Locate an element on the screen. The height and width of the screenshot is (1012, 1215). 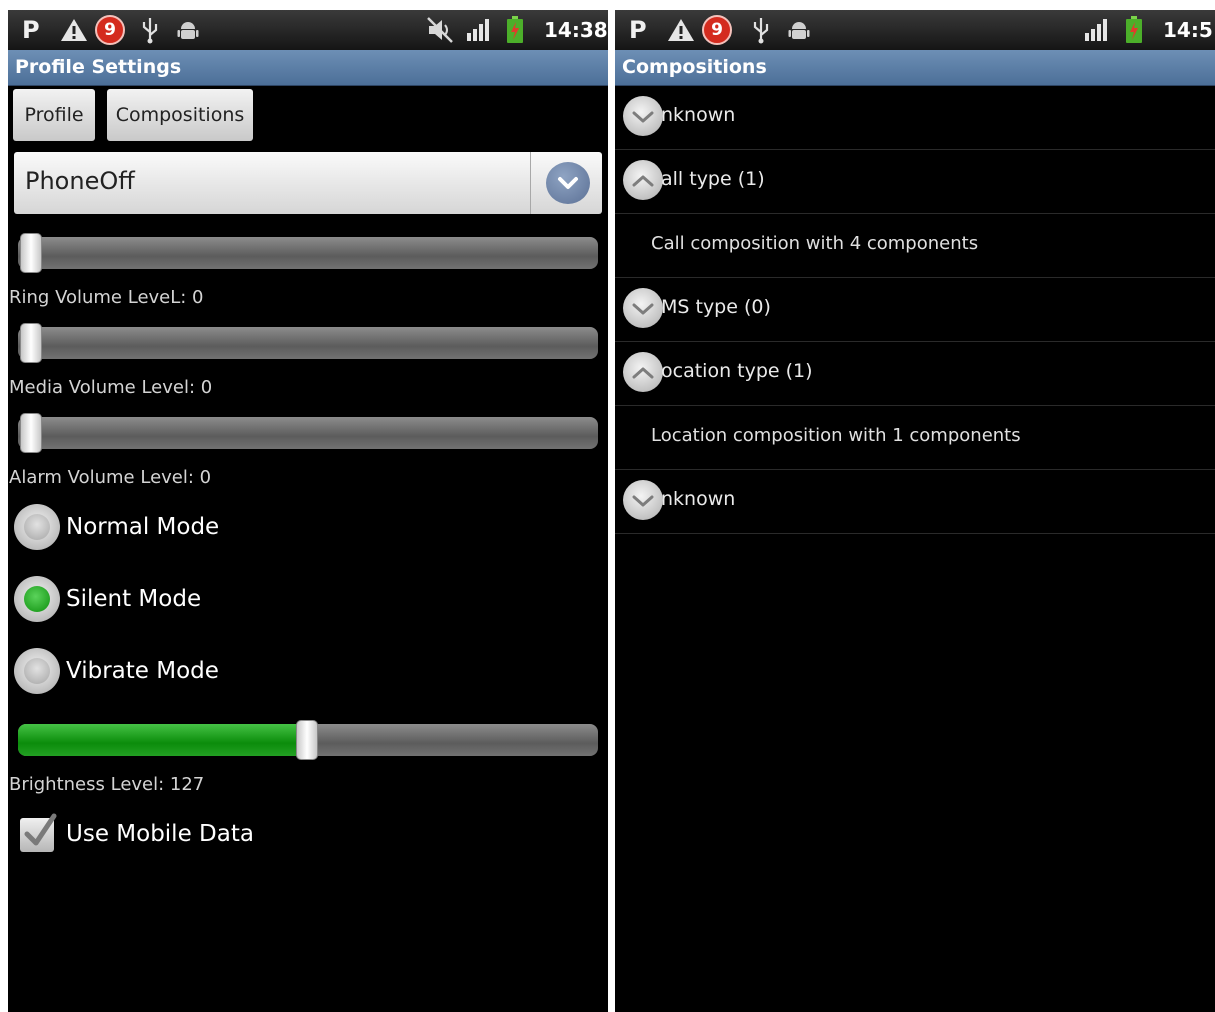
child-label: Location composition with 1 components is located at coordinates (836, 435).